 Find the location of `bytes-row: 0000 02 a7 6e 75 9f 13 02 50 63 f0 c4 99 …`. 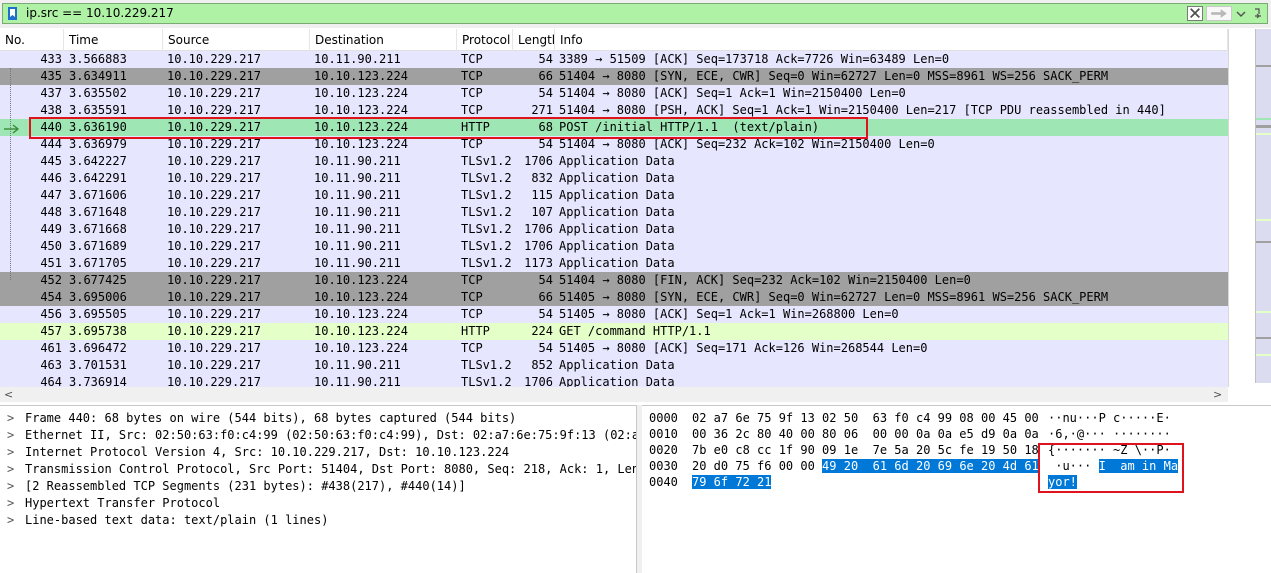

bytes-row: 0000 02 a7 6e 75 9f 13 02 50 63 f0 c4 99 … is located at coordinates (956, 418).